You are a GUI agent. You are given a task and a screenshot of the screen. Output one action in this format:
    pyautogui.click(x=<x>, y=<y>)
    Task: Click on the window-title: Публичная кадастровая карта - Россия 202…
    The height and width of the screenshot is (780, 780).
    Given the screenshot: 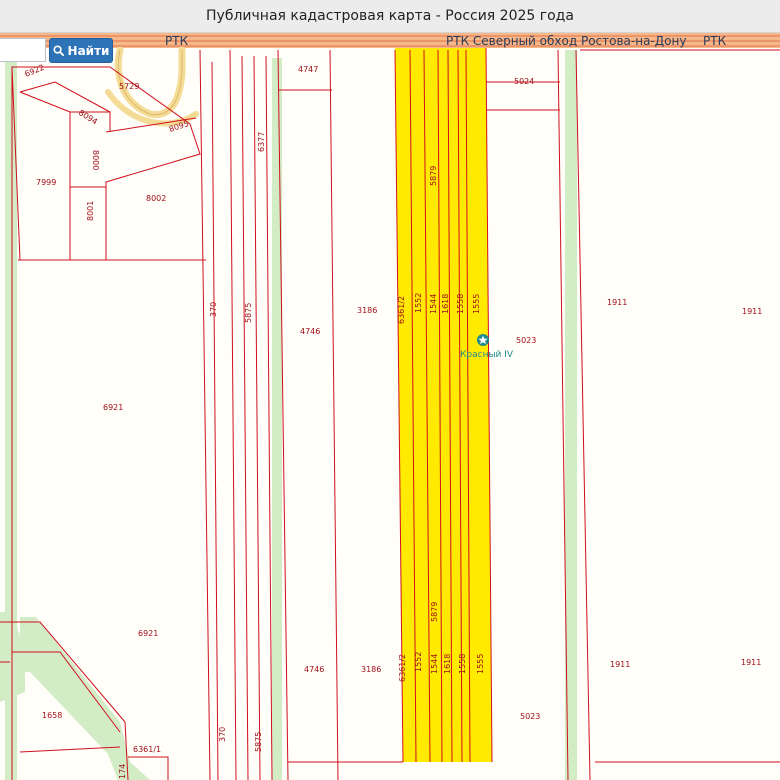 What is the action you would take?
    pyautogui.click(x=390, y=16)
    